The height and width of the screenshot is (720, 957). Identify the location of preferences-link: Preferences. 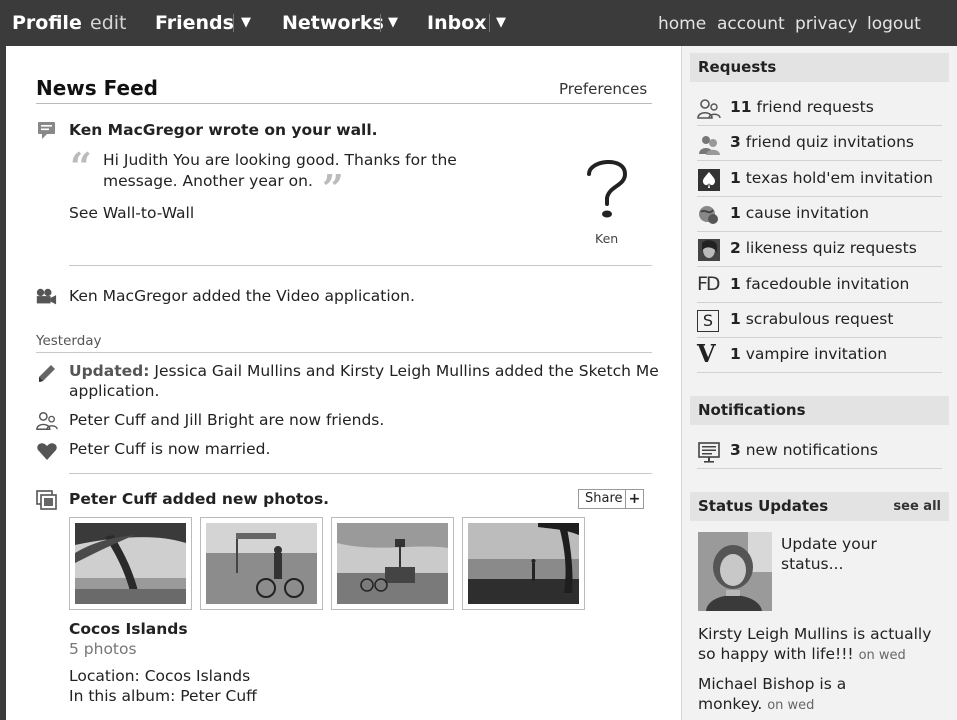
(603, 89).